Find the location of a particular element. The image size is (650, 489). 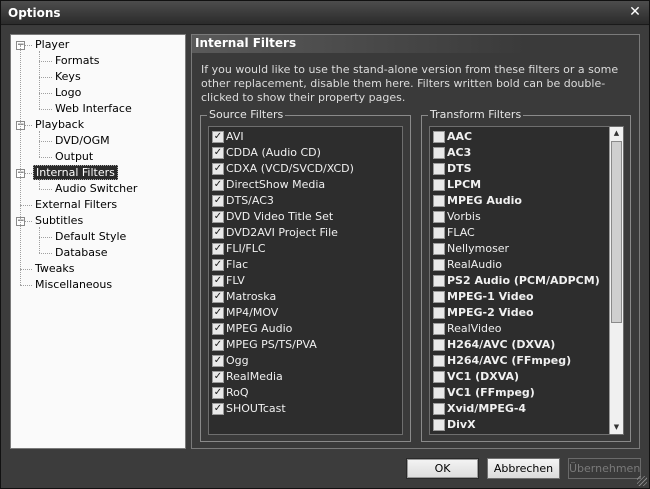

transform-scrollbar: ▲ ▼ is located at coordinates (616, 280).